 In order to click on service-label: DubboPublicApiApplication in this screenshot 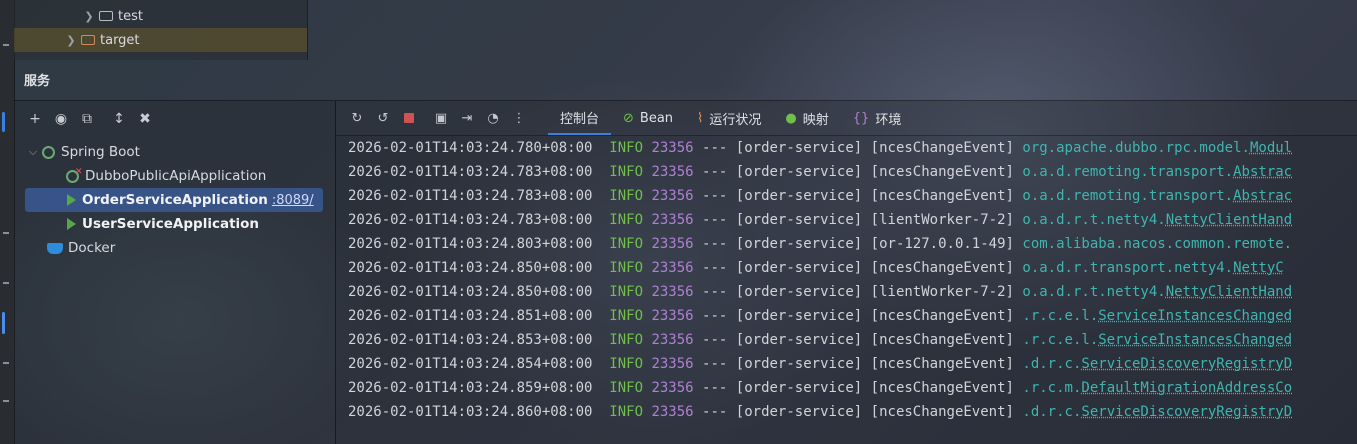, I will do `click(176, 176)`.